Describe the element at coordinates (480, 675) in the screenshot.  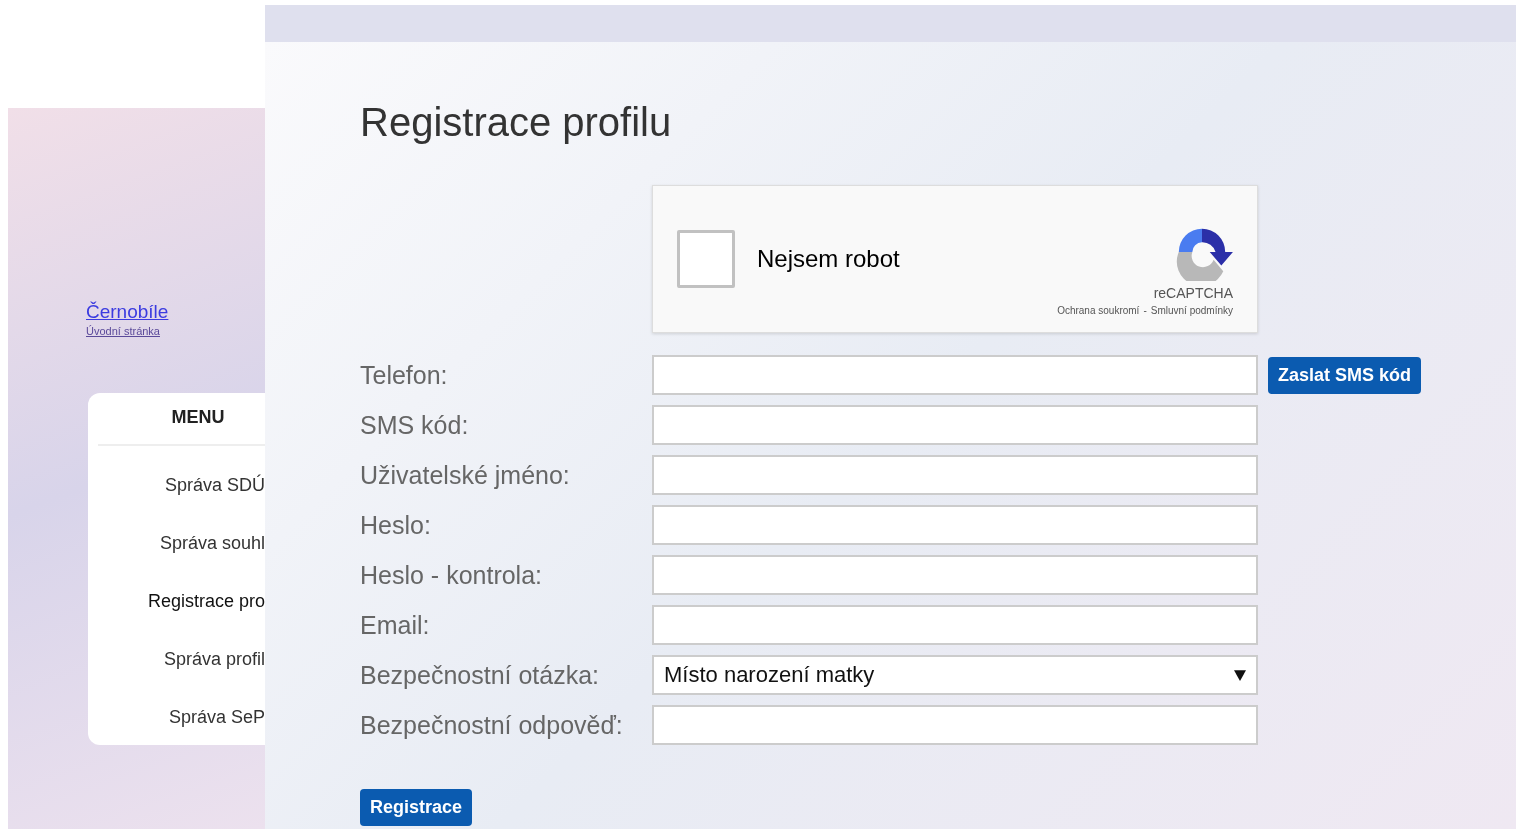
I see `field-label: Bezpečnostní otázka:` at that location.